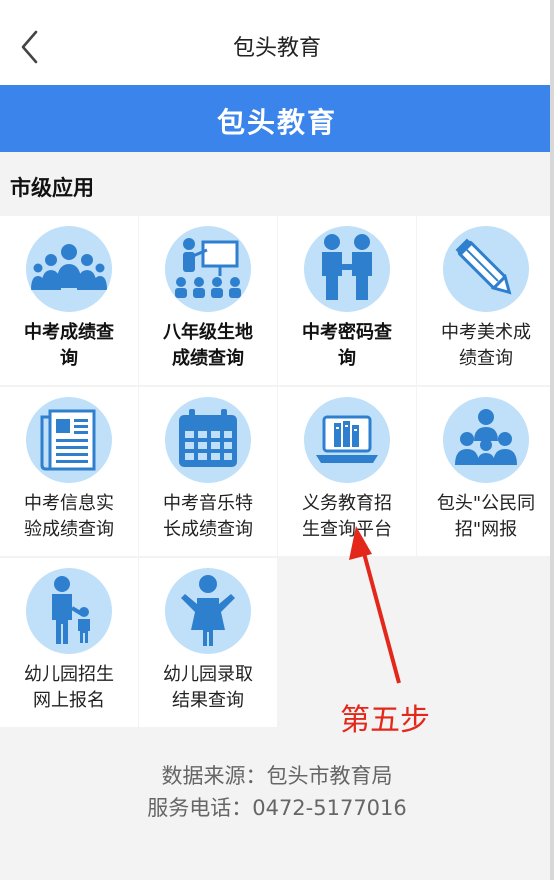 This screenshot has height=880, width=554. I want to click on pencil-icon, so click(486, 269).